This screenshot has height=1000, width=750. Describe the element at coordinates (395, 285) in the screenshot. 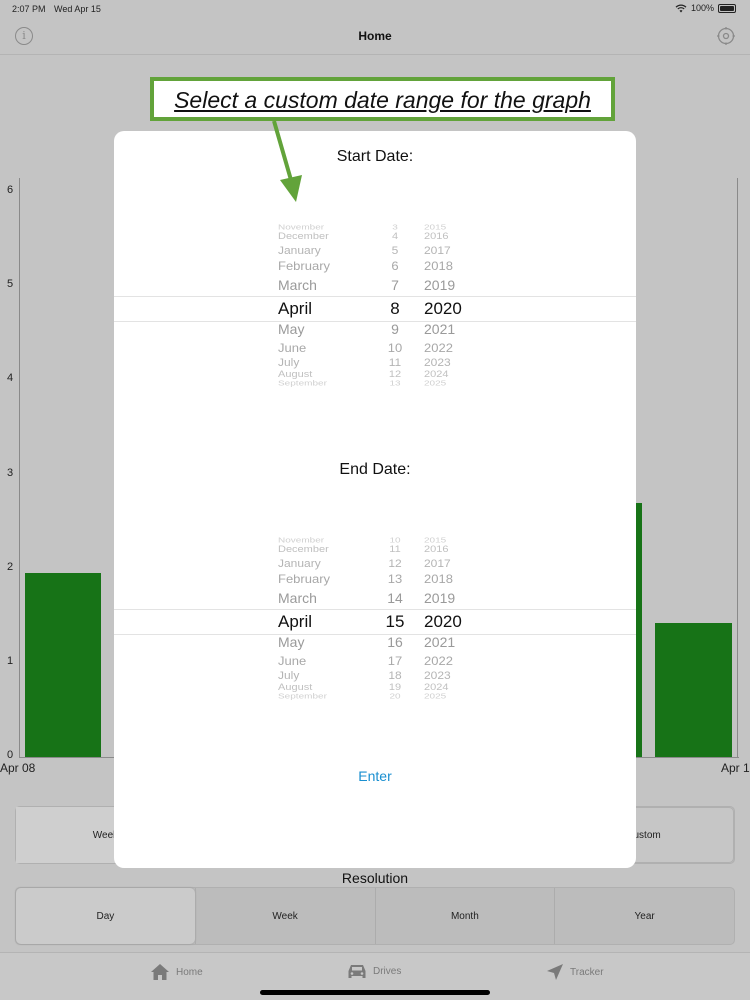

I see `picker-day: 7` at that location.